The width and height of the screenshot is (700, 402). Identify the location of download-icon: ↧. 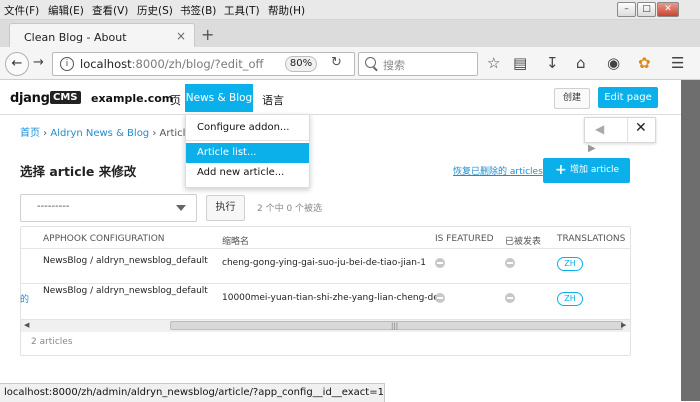
(552, 63).